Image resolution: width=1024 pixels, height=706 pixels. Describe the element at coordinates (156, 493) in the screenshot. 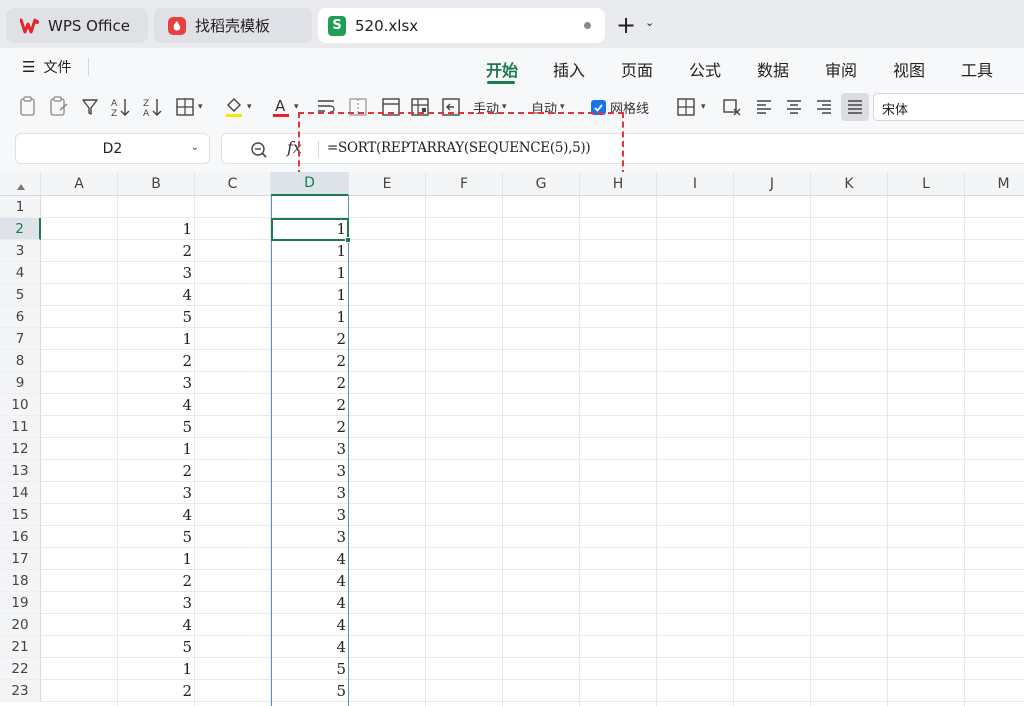

I see `cell-B14: 3` at that location.